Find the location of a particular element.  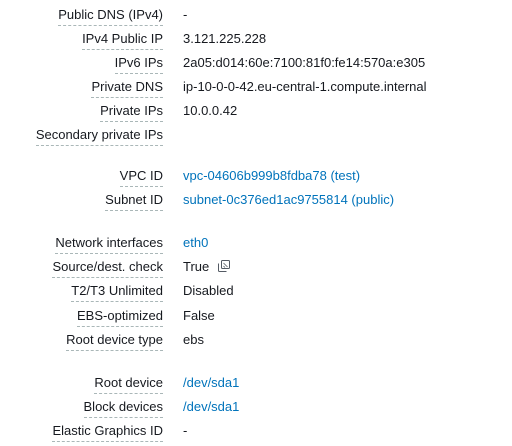

detail-row-ipv4-public-ip: IPv4 Public IP 3.121.225.228 is located at coordinates (256, 41).